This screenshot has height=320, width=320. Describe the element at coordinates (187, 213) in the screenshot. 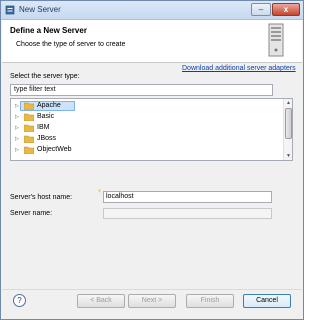

I see `server-name-input` at that location.